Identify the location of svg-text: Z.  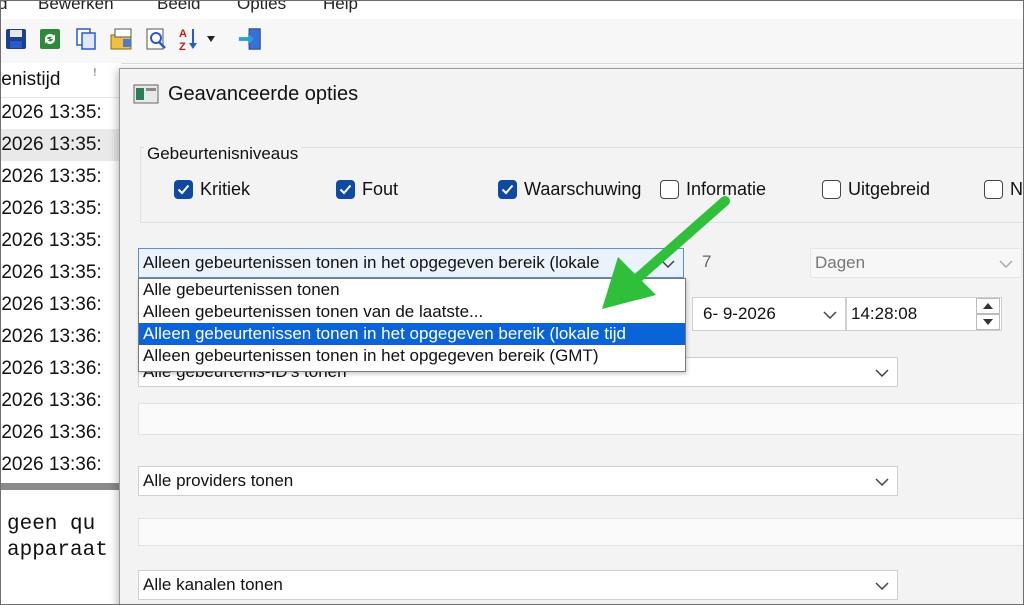
(182, 46).